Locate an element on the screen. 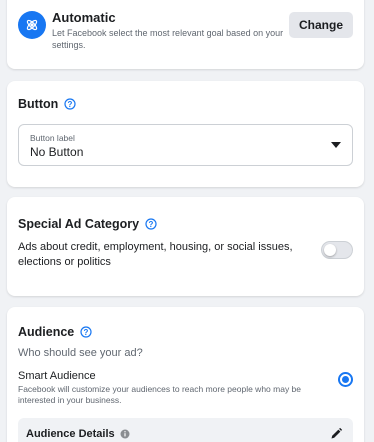 The image size is (374, 442). info-circle-icon is located at coordinates (125, 434).